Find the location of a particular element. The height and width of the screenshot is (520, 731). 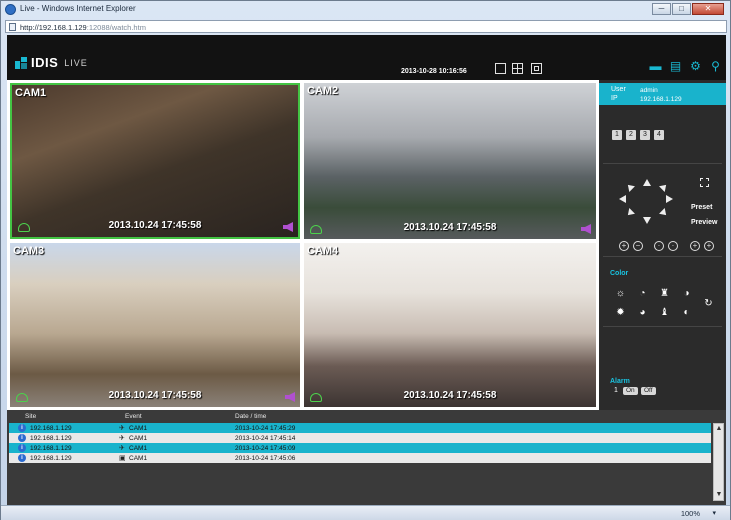

column-site: Site is located at coordinates (30, 416).